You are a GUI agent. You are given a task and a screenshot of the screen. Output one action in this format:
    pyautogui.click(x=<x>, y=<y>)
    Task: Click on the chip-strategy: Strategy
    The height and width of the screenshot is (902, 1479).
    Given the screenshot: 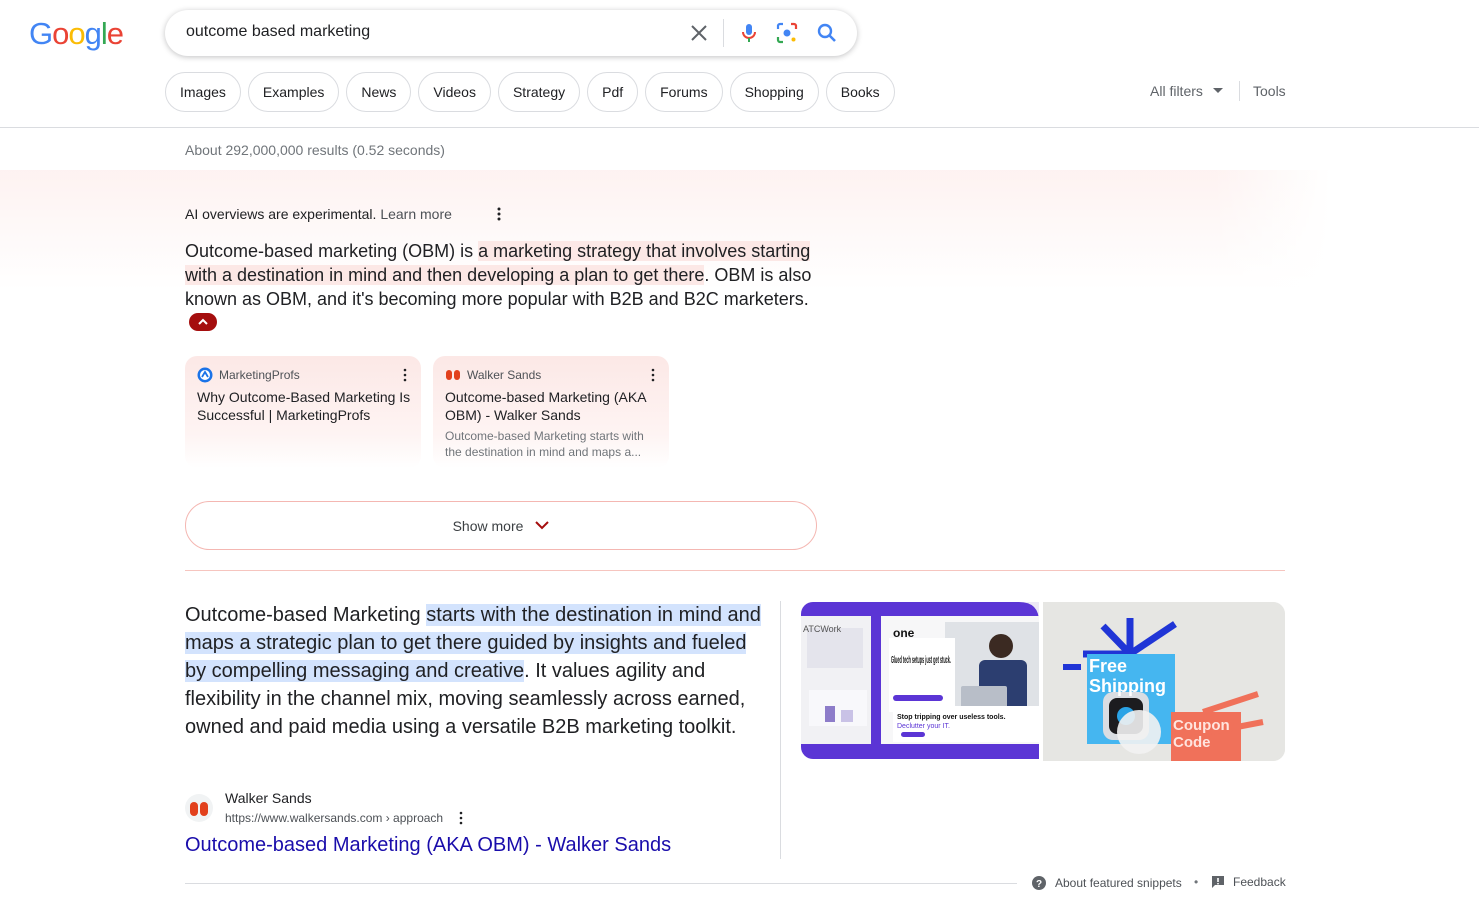 What is the action you would take?
    pyautogui.click(x=539, y=92)
    